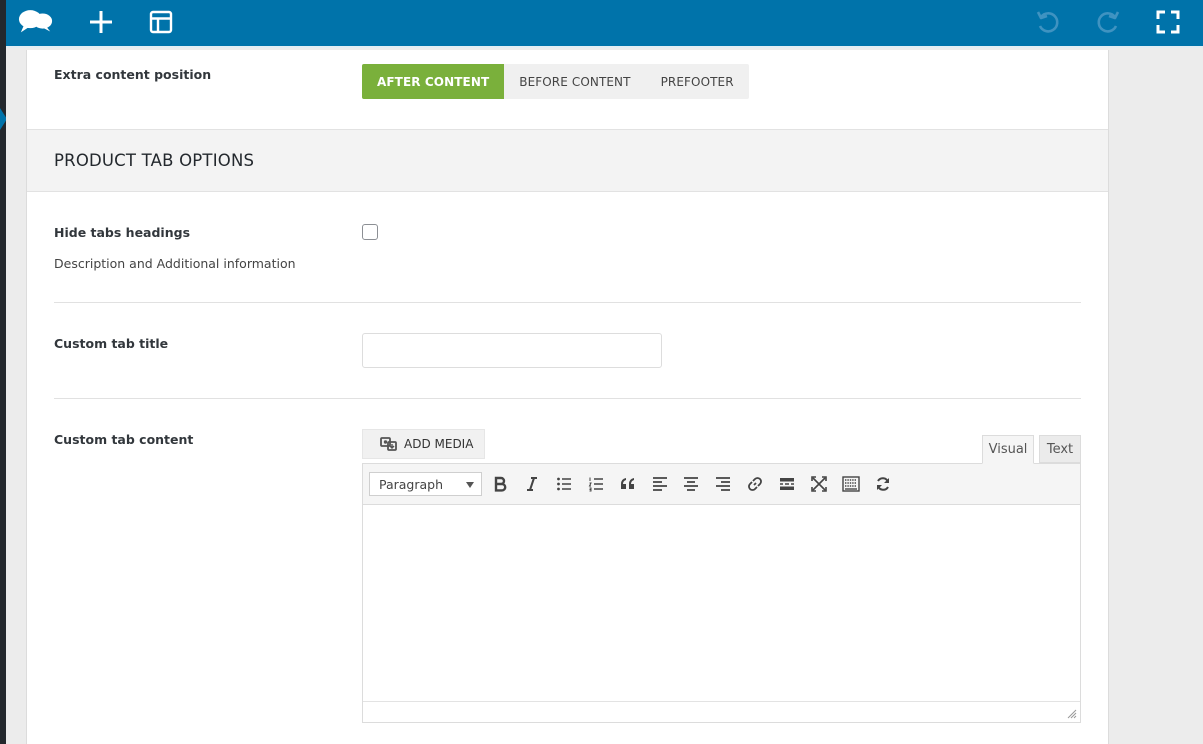  Describe the element at coordinates (628, 484) in the screenshot. I see `blockquote-icon` at that location.